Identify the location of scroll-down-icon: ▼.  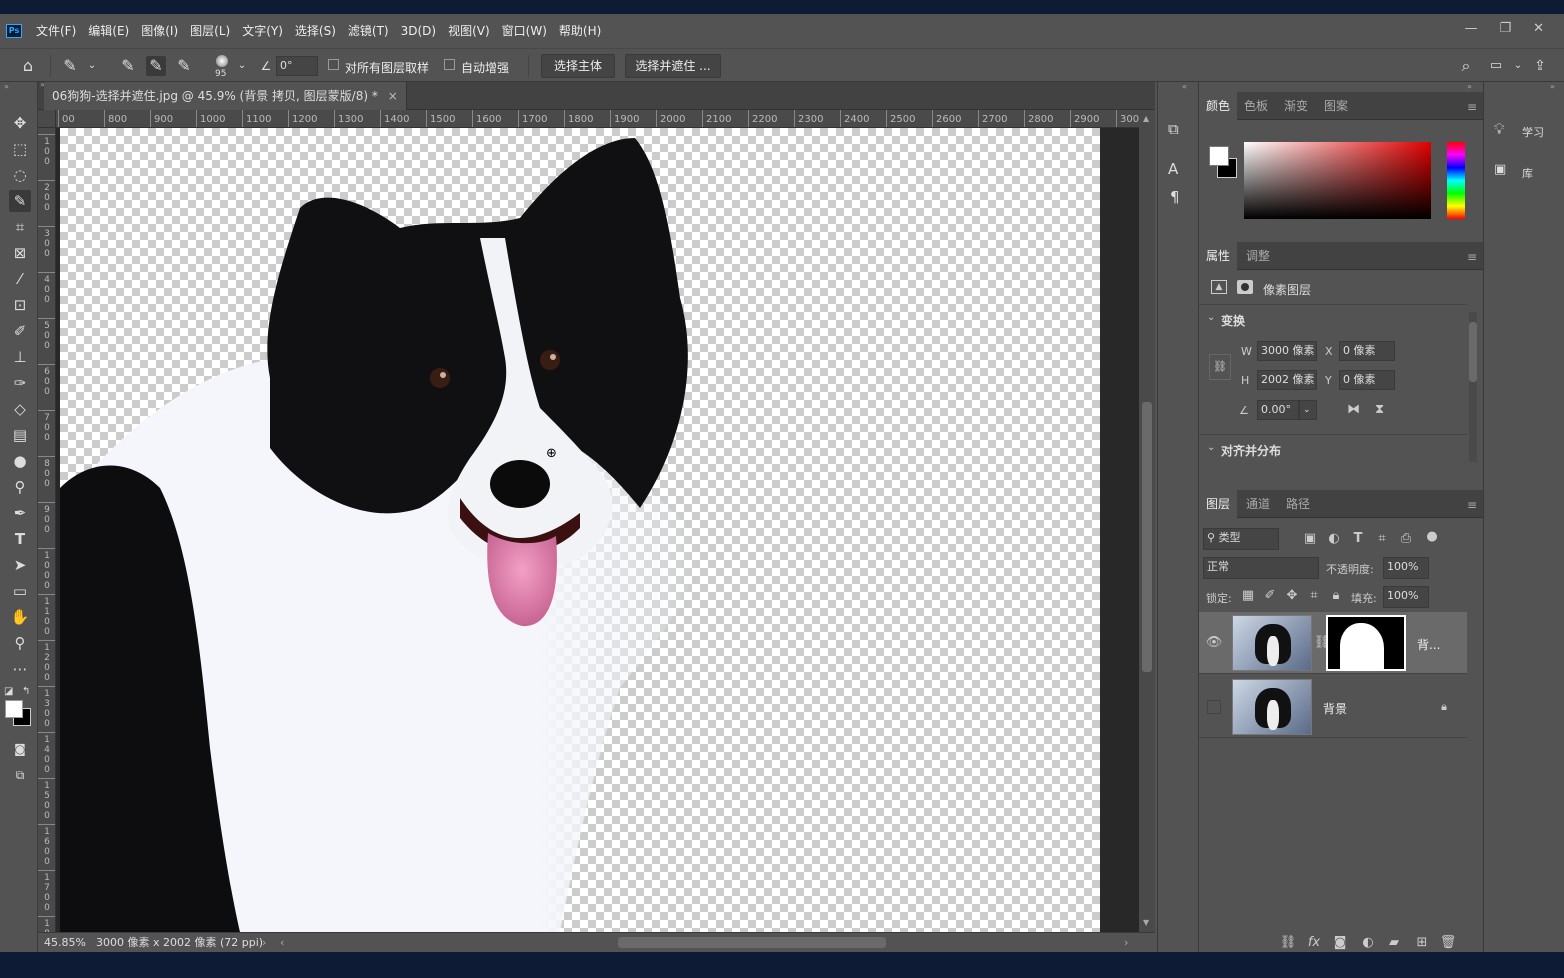
(1146, 922).